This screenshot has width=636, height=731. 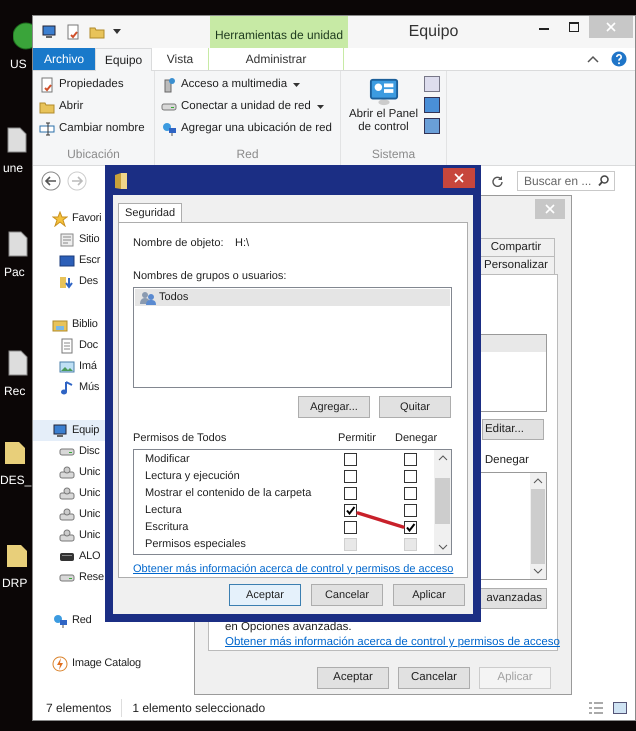 I want to click on nav-item: Escr, so click(x=67, y=260).